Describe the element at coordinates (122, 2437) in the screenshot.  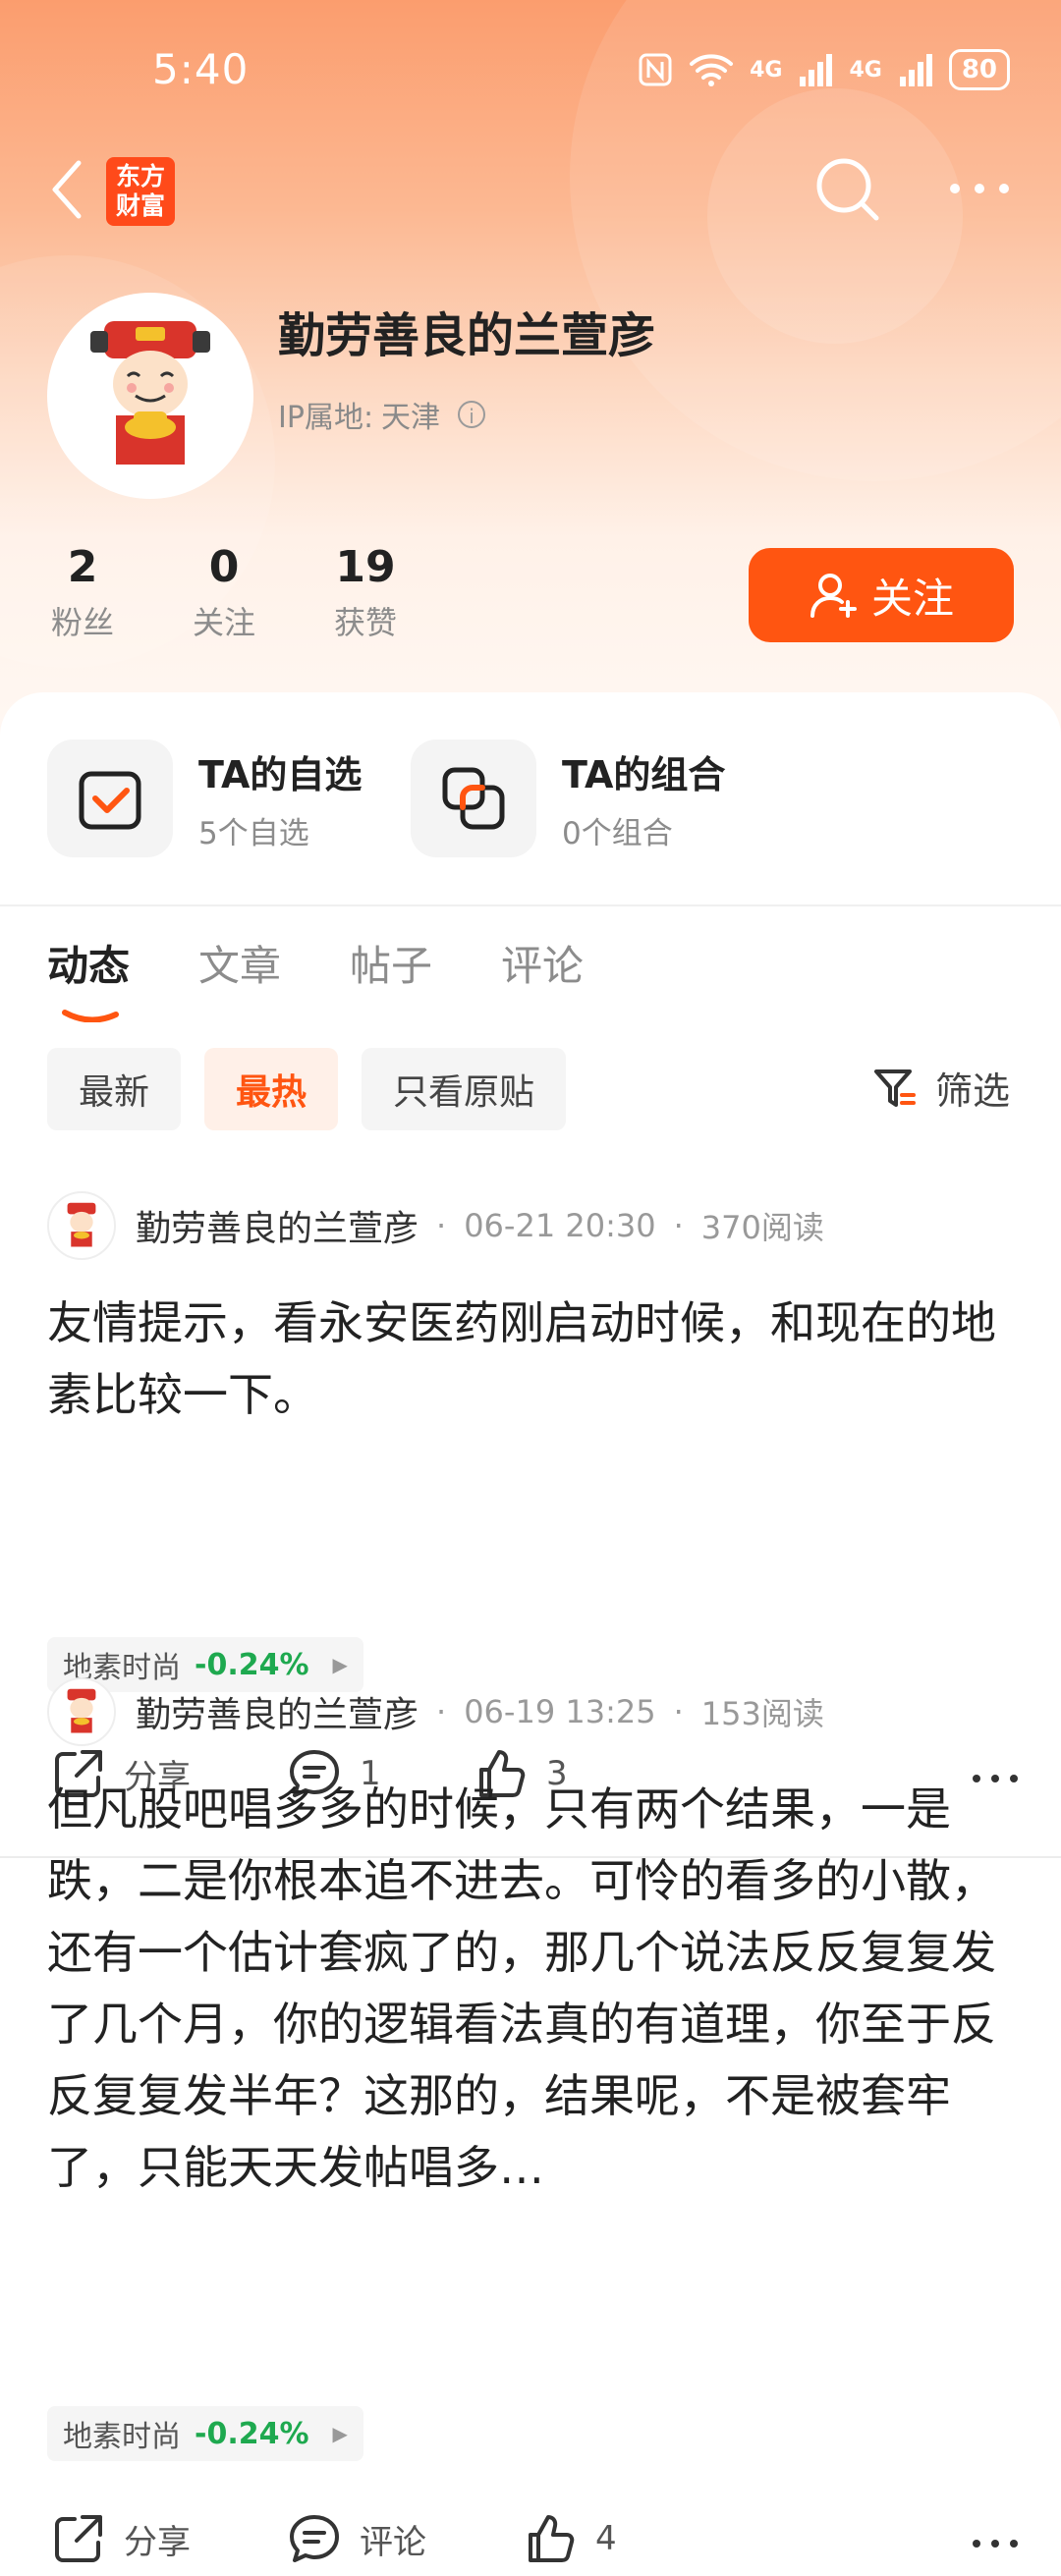
I see `stock-name: 地素时尚` at that location.